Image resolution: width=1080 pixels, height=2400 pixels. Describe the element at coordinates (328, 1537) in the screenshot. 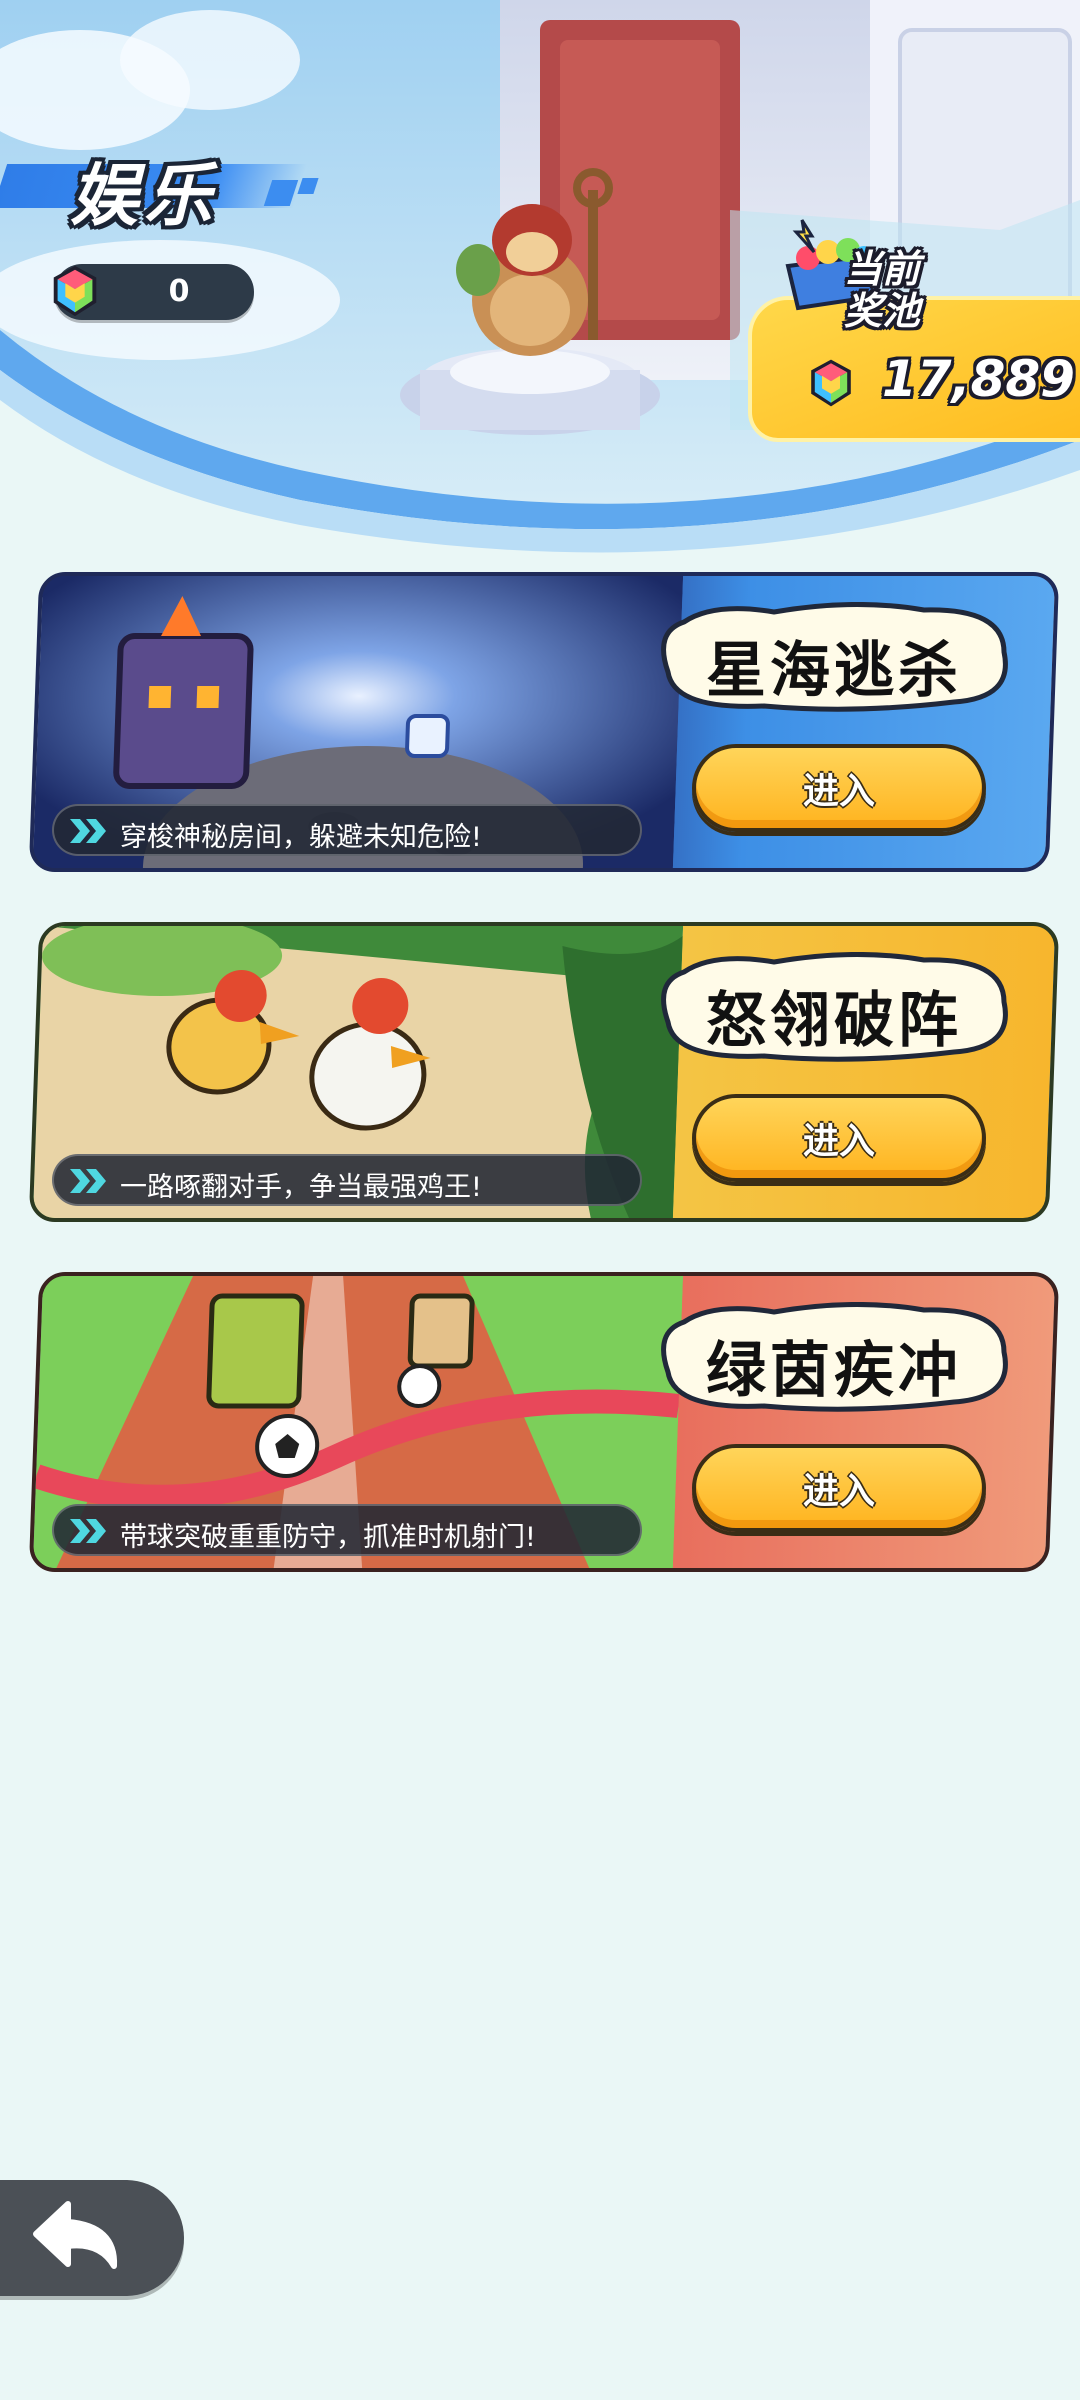

I see `game-description-text: 带球突破重重防守，抓准时机射门!` at that location.